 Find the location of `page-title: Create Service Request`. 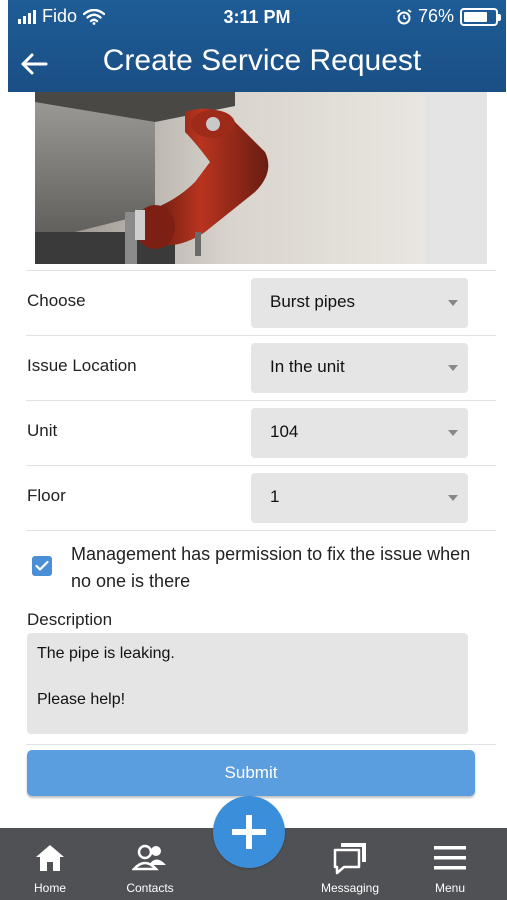

page-title: Create Service Request is located at coordinates (262, 60).